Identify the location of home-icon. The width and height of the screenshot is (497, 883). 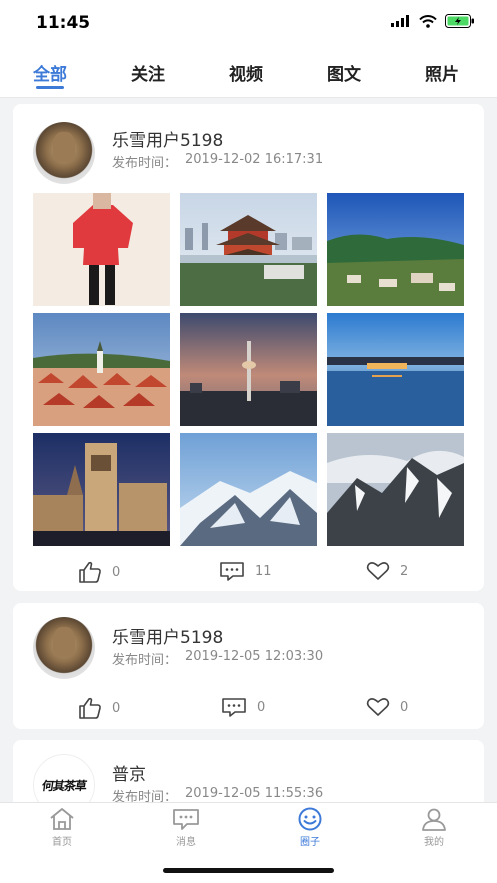
(62, 819).